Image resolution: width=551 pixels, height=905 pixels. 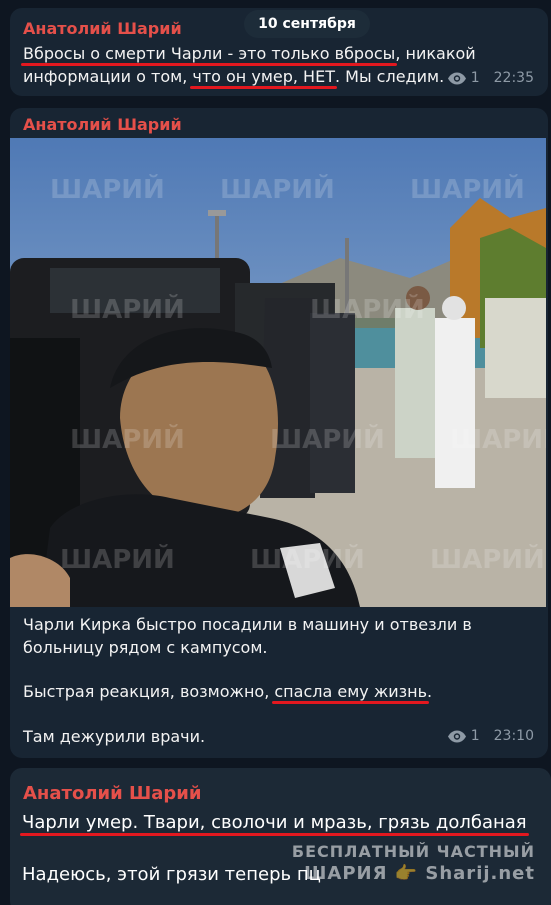 I want to click on text-part: . Мы следим., so click(x=389, y=76).